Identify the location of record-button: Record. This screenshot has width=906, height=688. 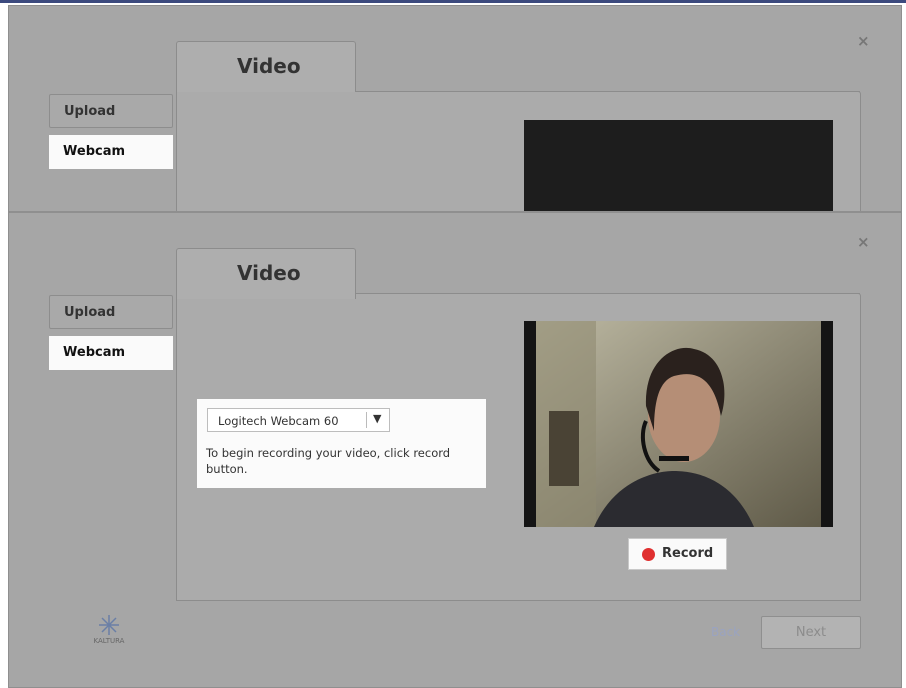
(677, 554).